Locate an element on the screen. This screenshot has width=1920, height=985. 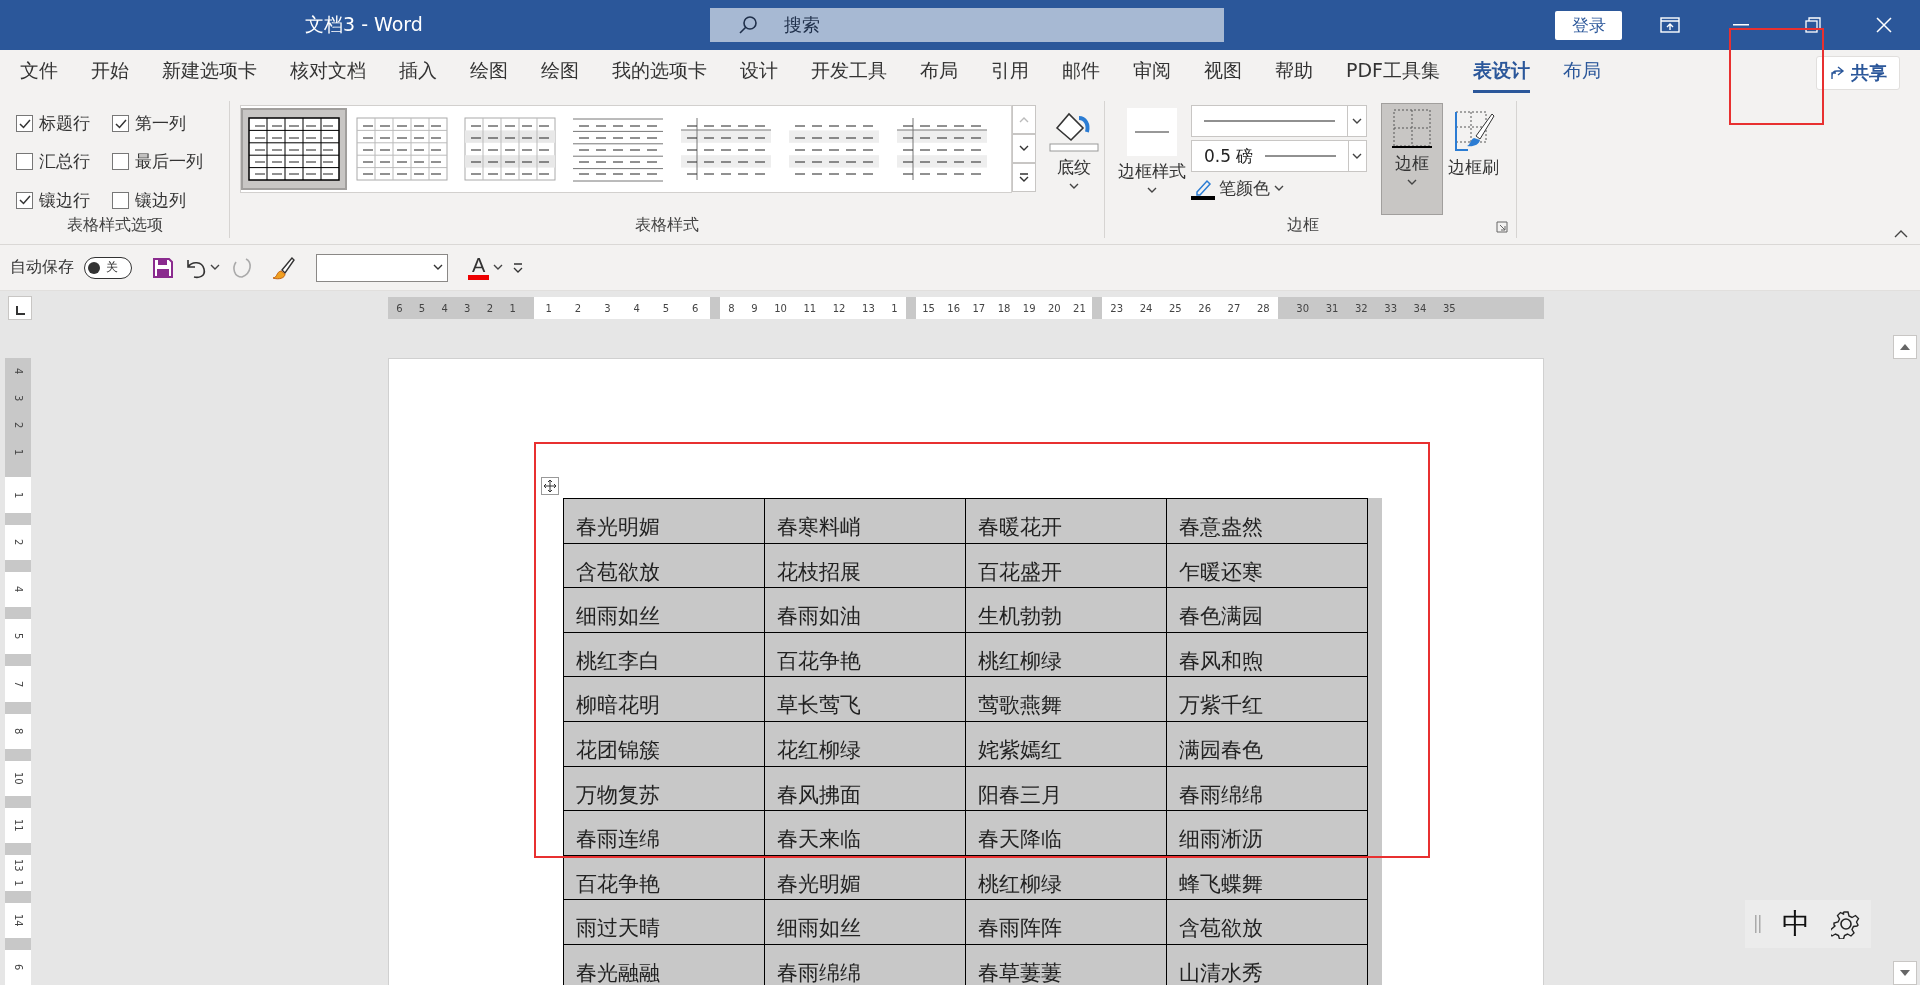
tab-stop-button is located at coordinates (20, 308).